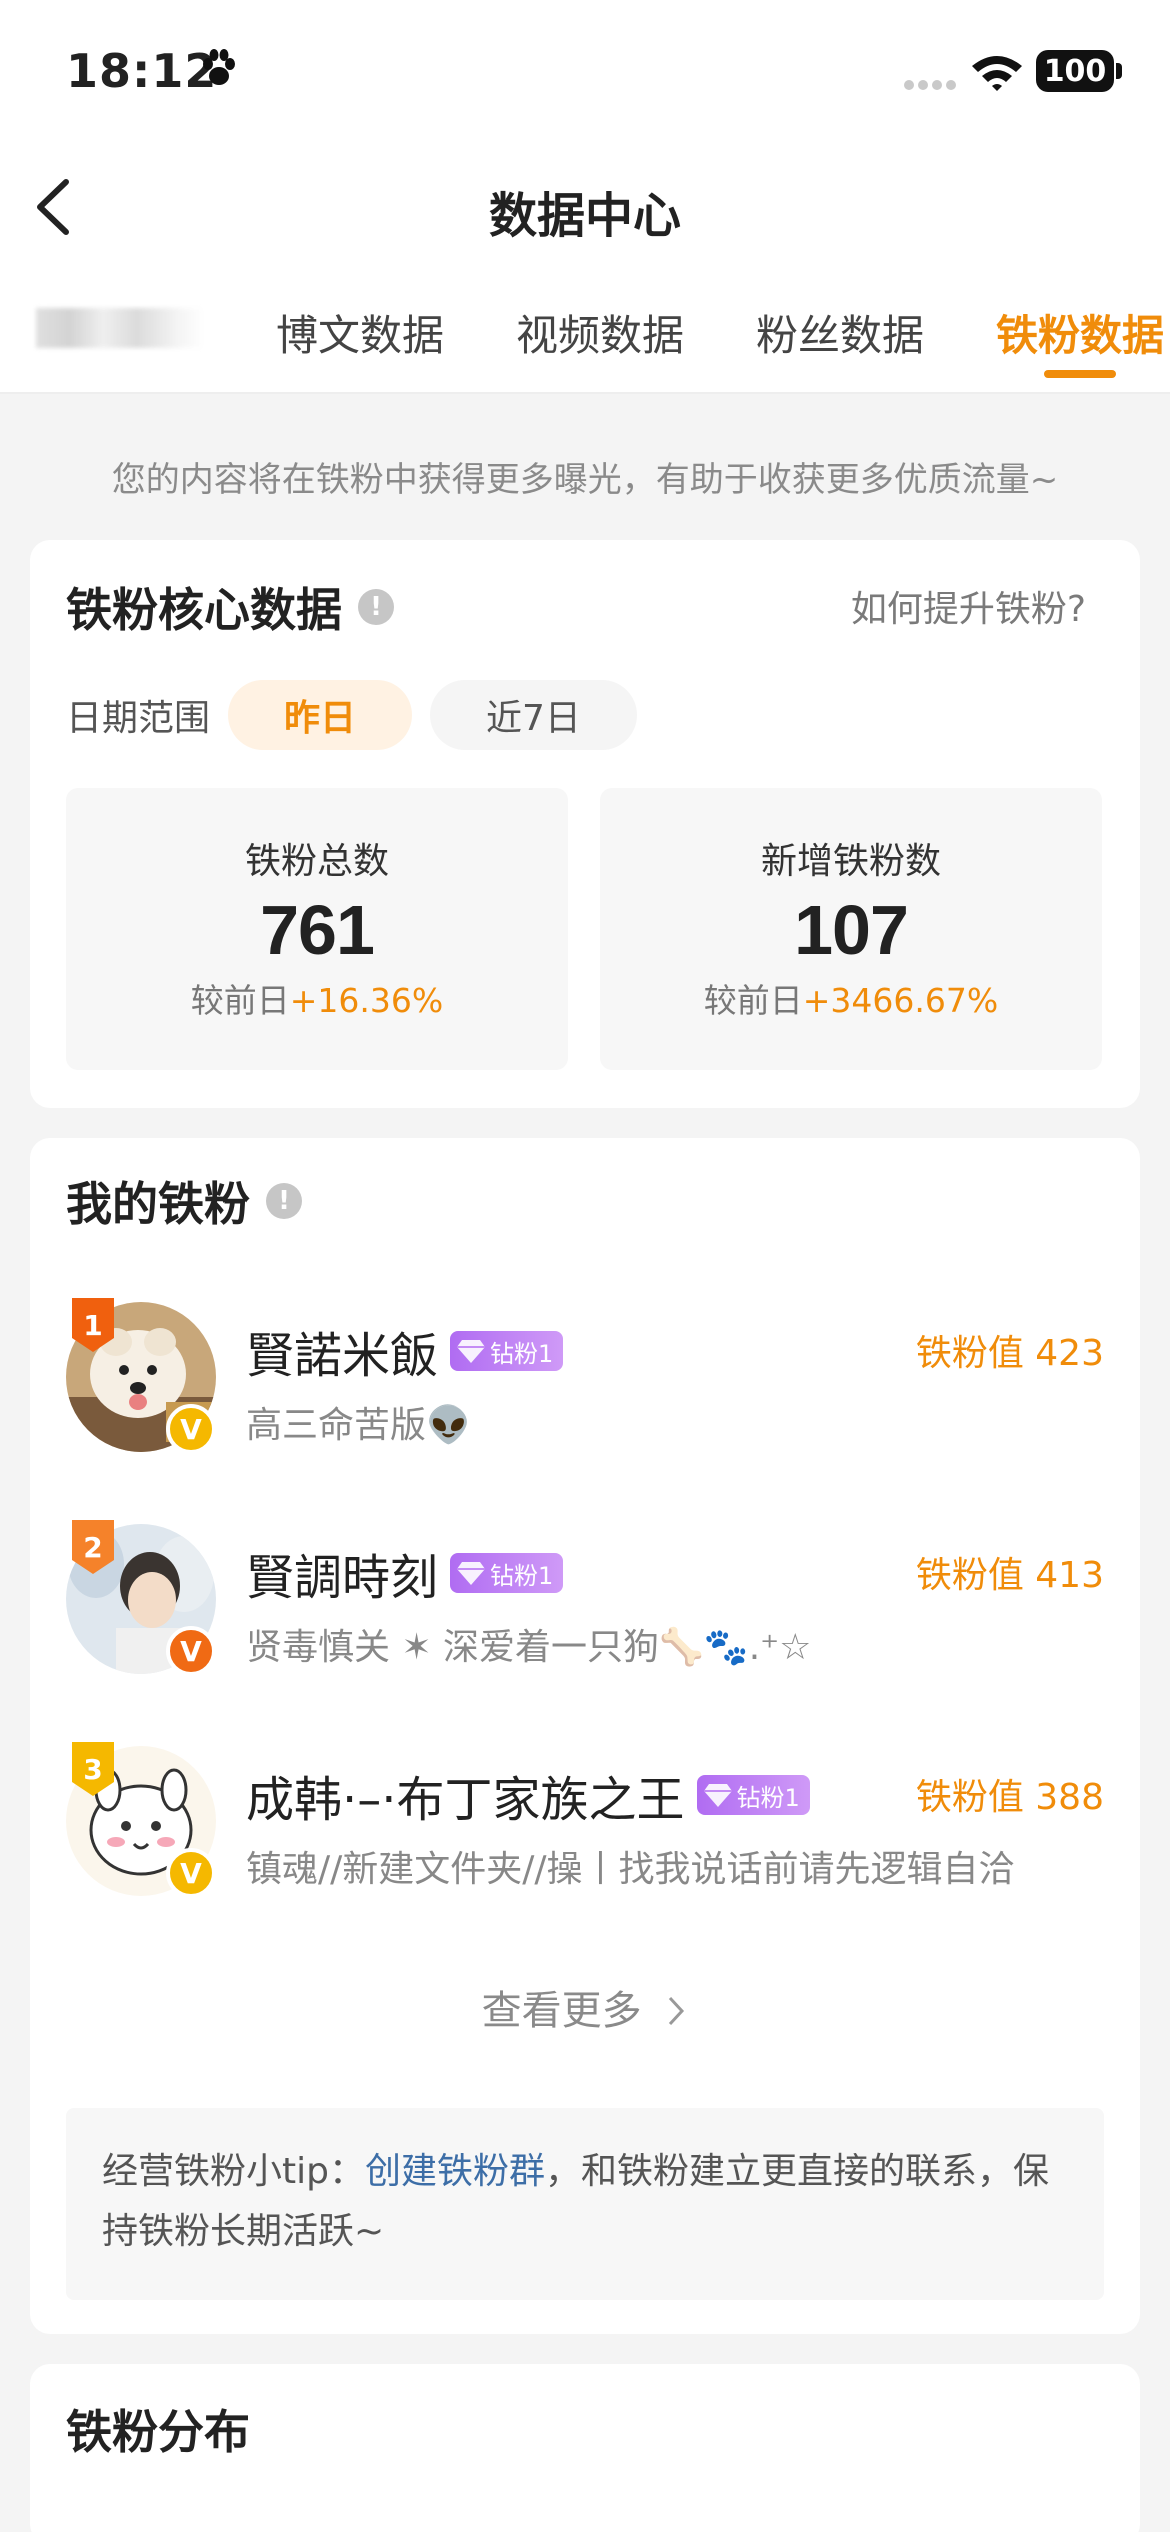 The width and height of the screenshot is (1170, 2532). Describe the element at coordinates (141, 1376) in the screenshot. I see `avatar: 1 V` at that location.